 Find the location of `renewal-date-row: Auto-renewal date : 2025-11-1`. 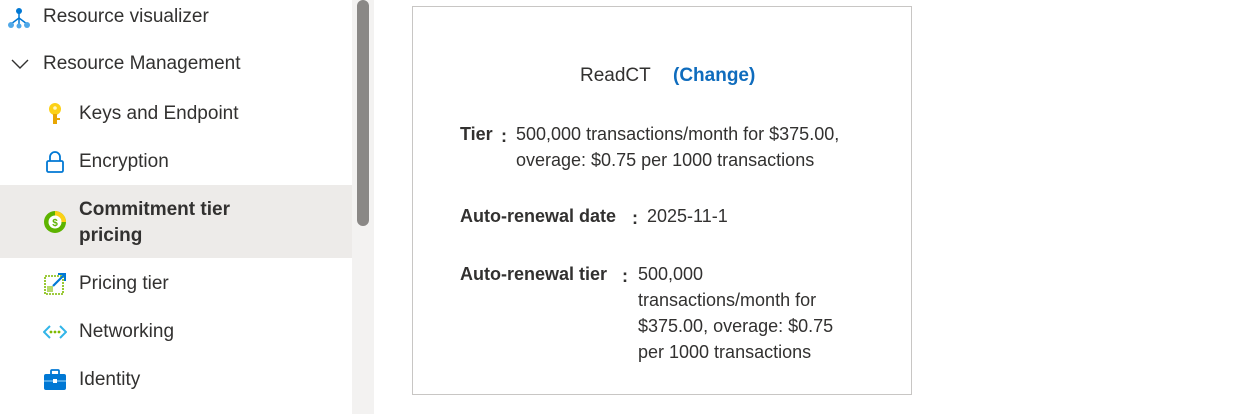

renewal-date-row: Auto-renewal date : 2025-11-1 is located at coordinates (670, 218).